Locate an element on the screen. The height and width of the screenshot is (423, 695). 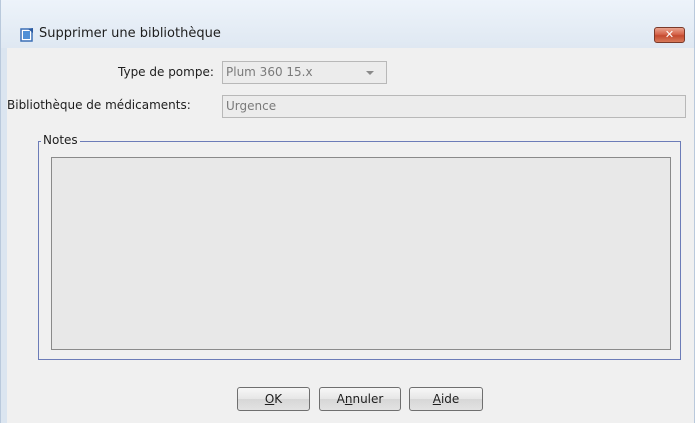
ok-label-post: K is located at coordinates (278, 399).